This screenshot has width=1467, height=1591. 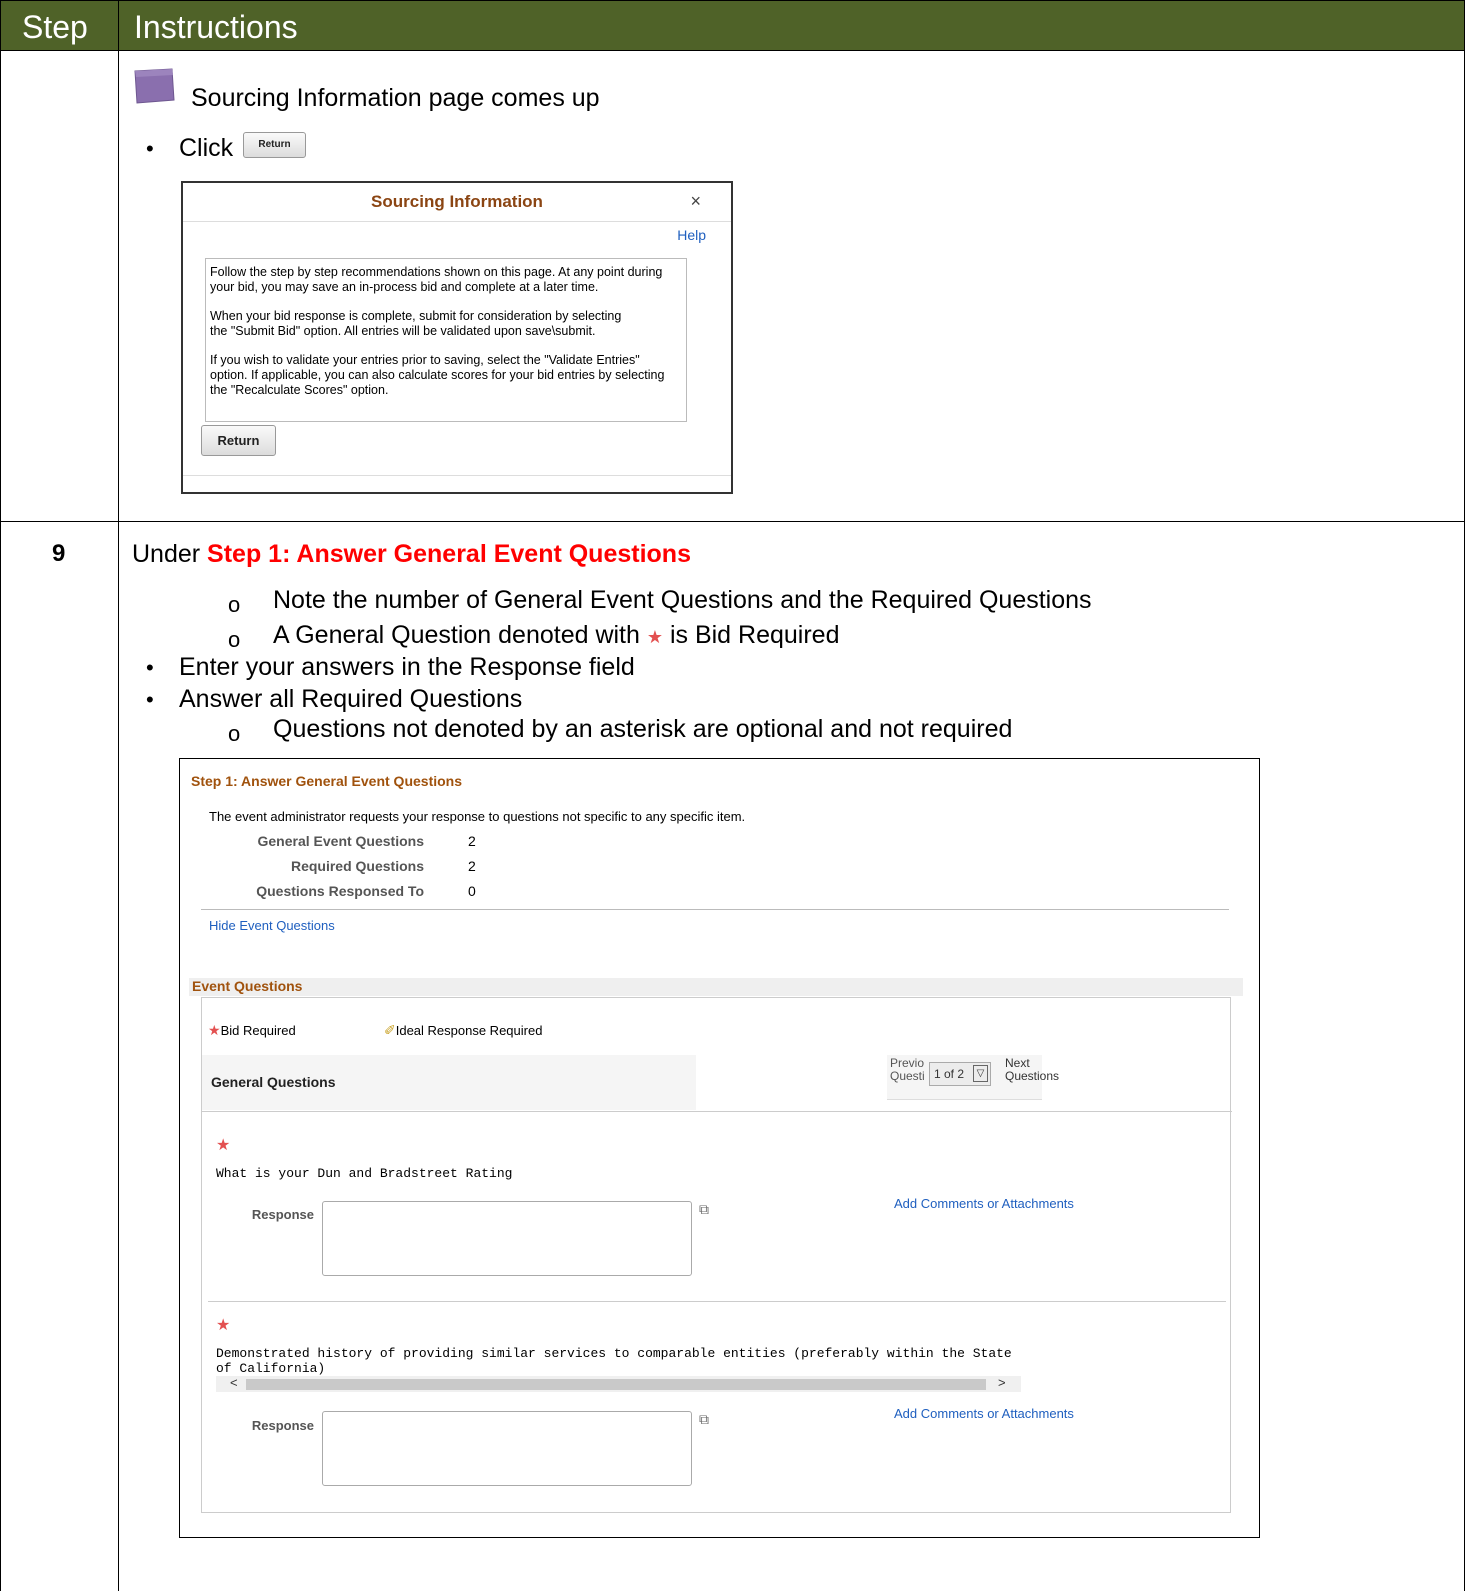 I want to click on help-link: Help, so click(x=691, y=235).